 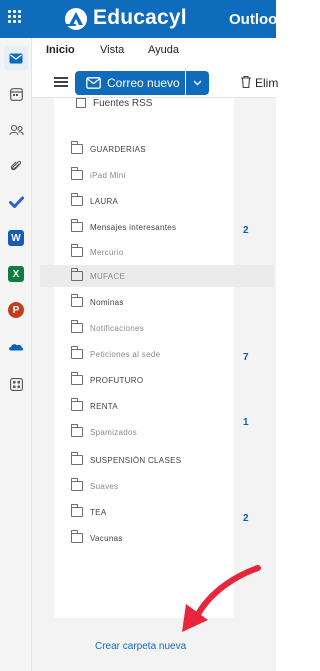 What do you see at coordinates (144, 538) in the screenshot?
I see `folder-item: Vacunas` at bounding box center [144, 538].